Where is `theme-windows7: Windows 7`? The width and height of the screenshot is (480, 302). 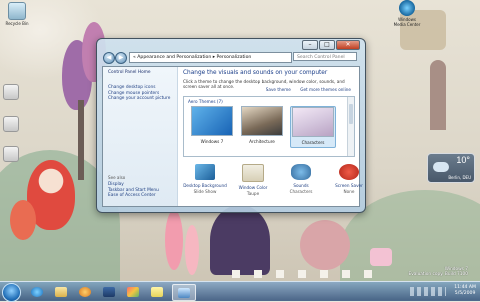 theme-windows7: Windows 7 is located at coordinates (212, 125).